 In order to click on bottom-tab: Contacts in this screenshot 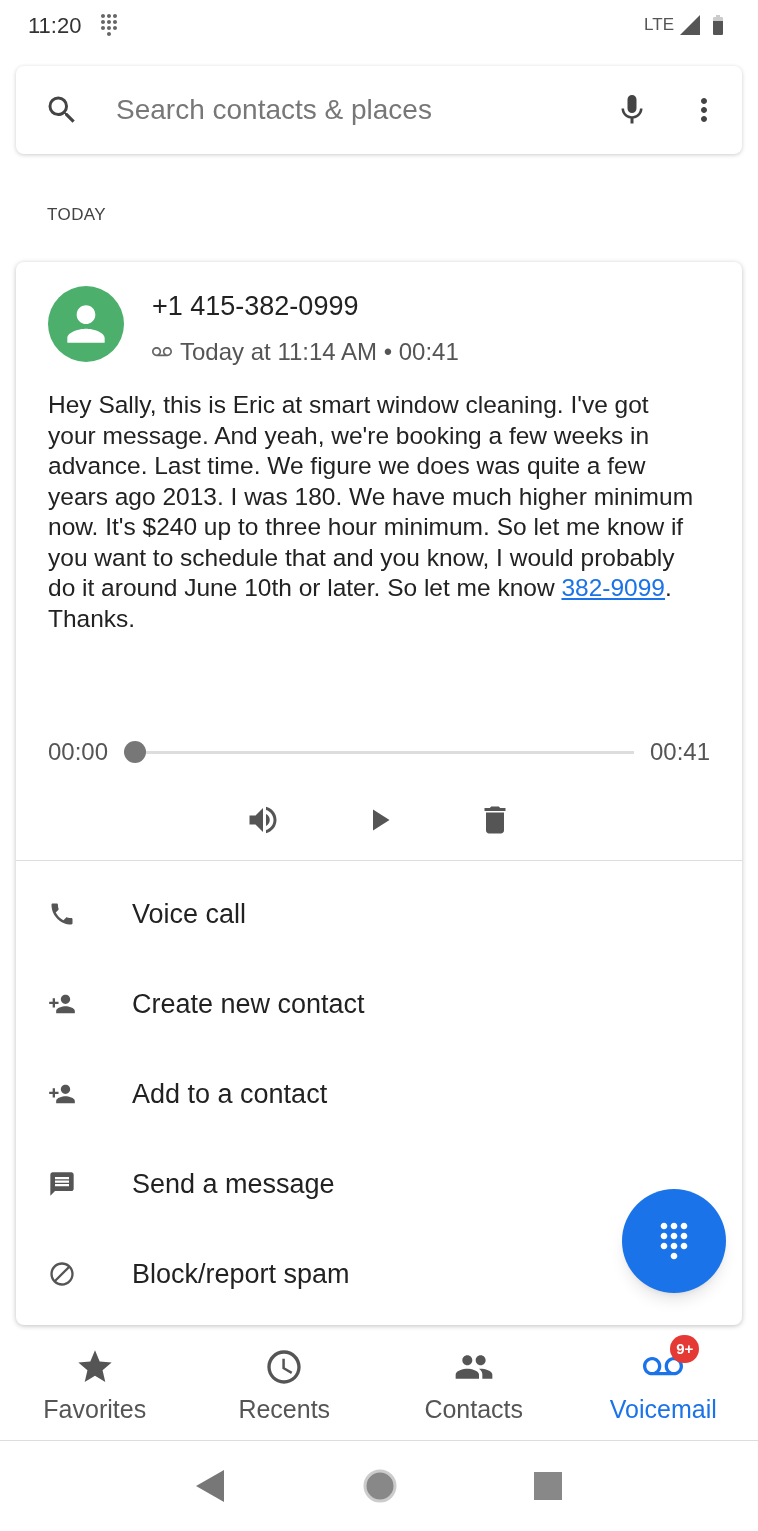, I will do `click(474, 1388)`.